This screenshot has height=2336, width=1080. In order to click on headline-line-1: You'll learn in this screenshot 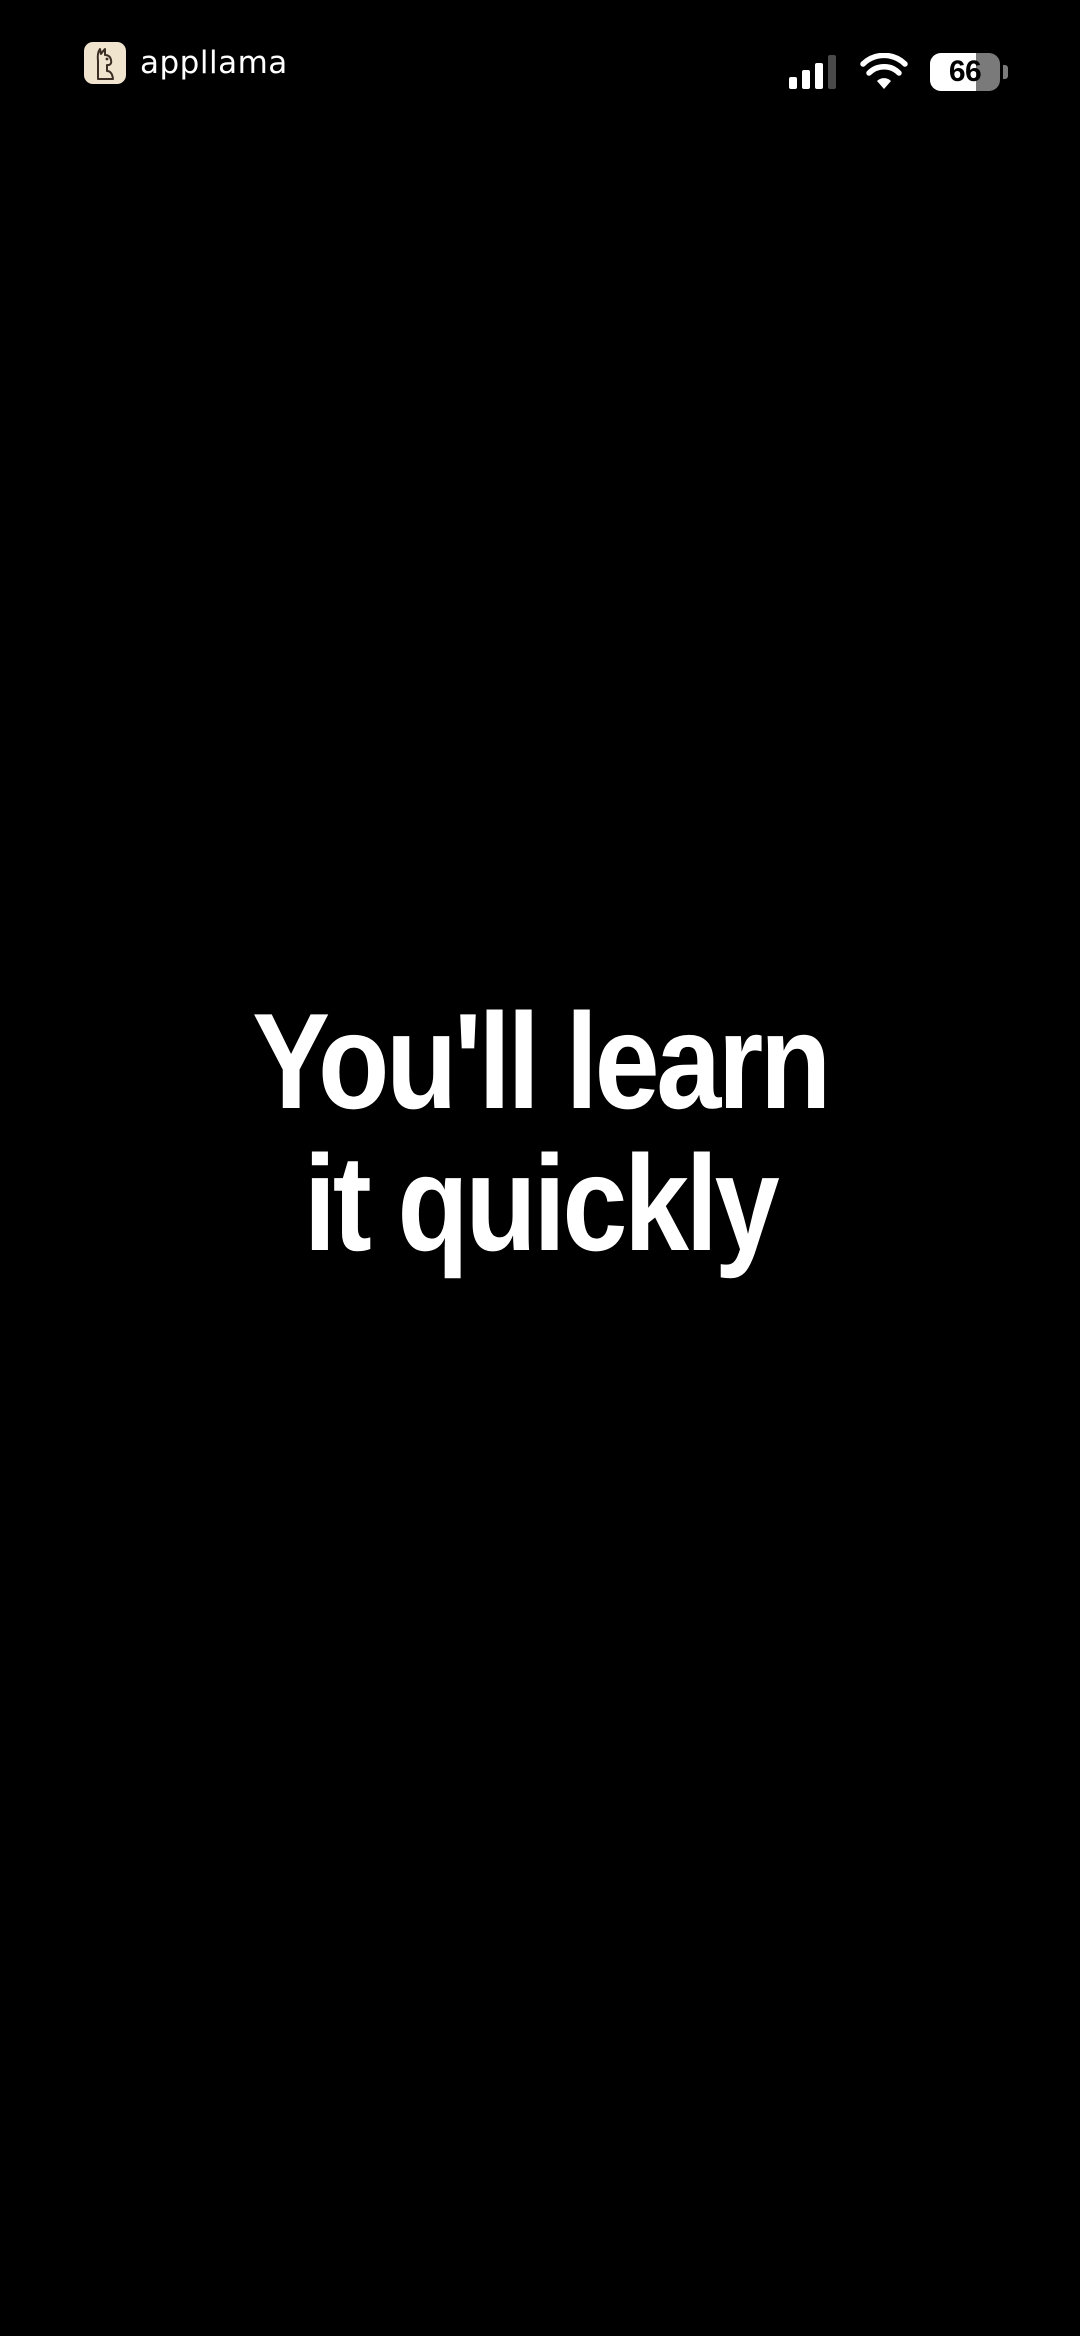, I will do `click(541, 1061)`.